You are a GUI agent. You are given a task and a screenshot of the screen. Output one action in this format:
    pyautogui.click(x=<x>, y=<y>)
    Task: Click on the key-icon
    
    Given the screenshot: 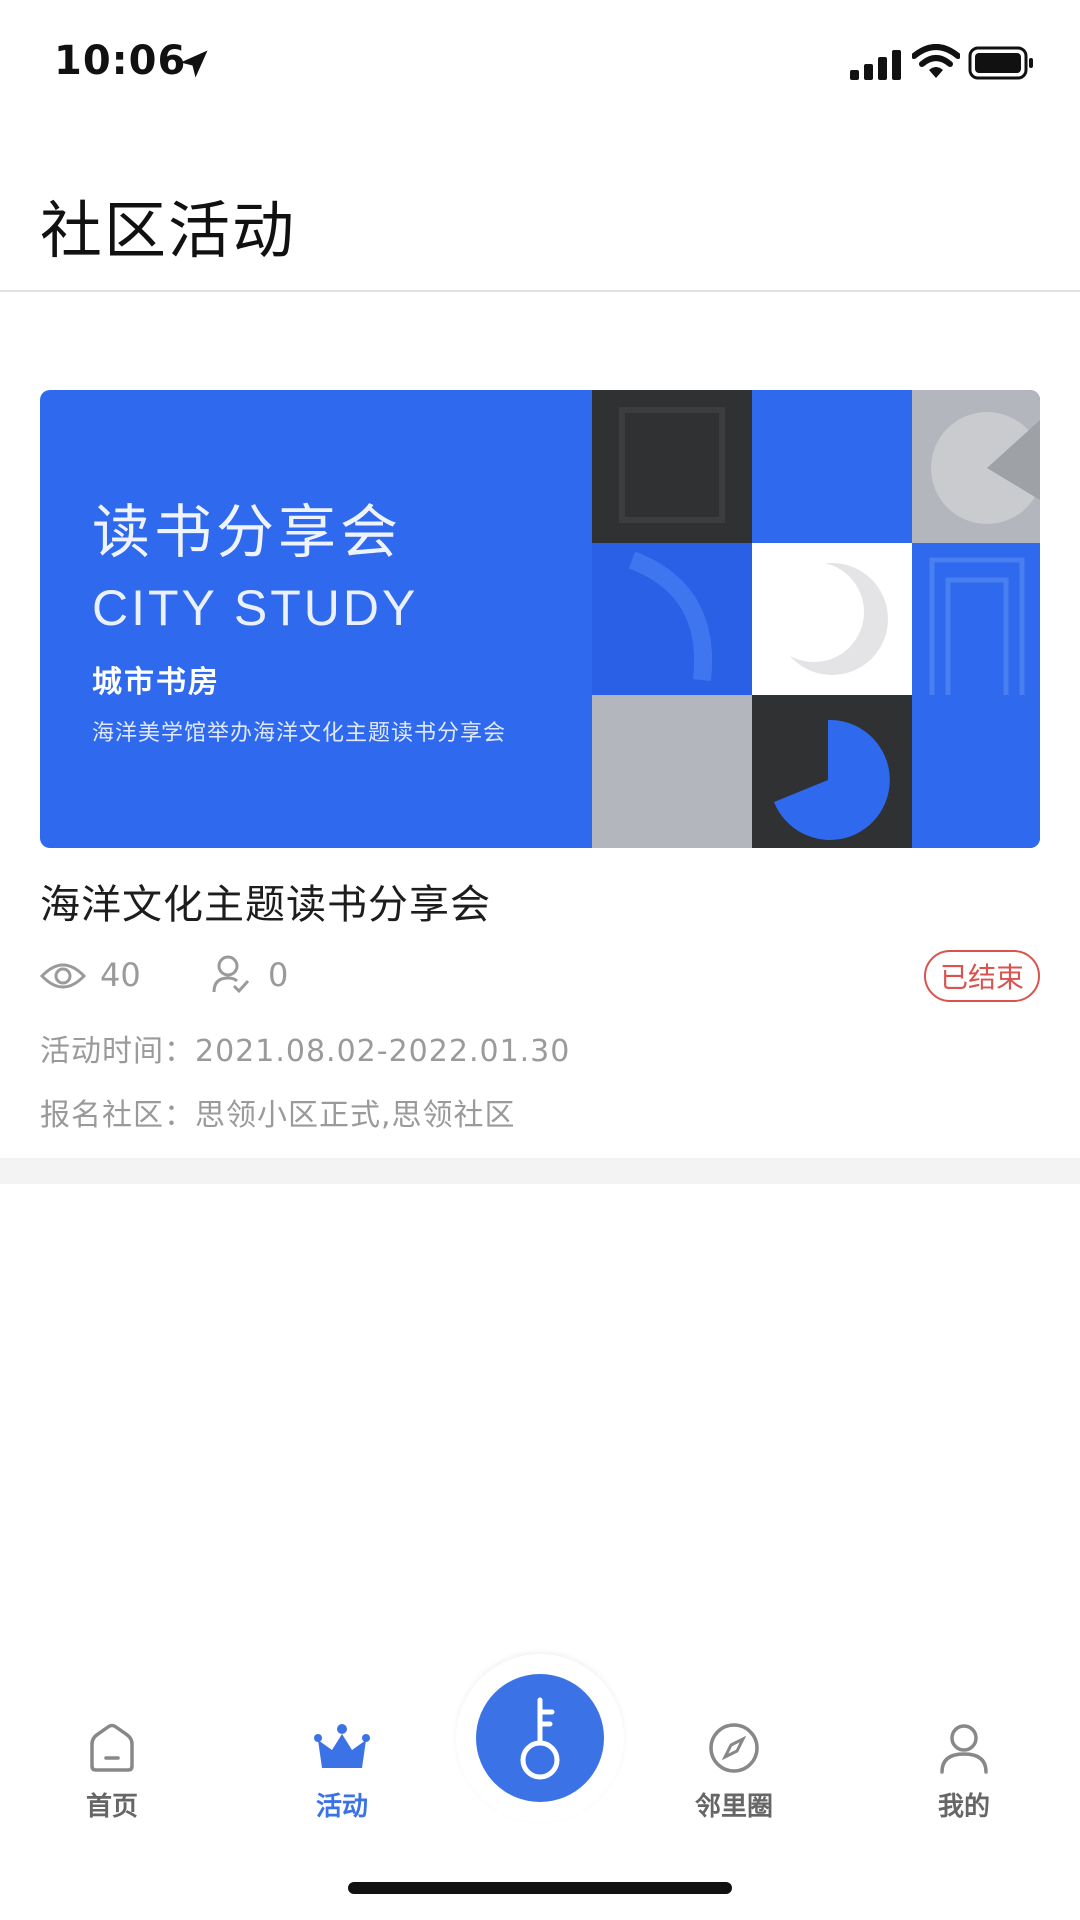 What is the action you would take?
    pyautogui.click(x=540, y=1738)
    